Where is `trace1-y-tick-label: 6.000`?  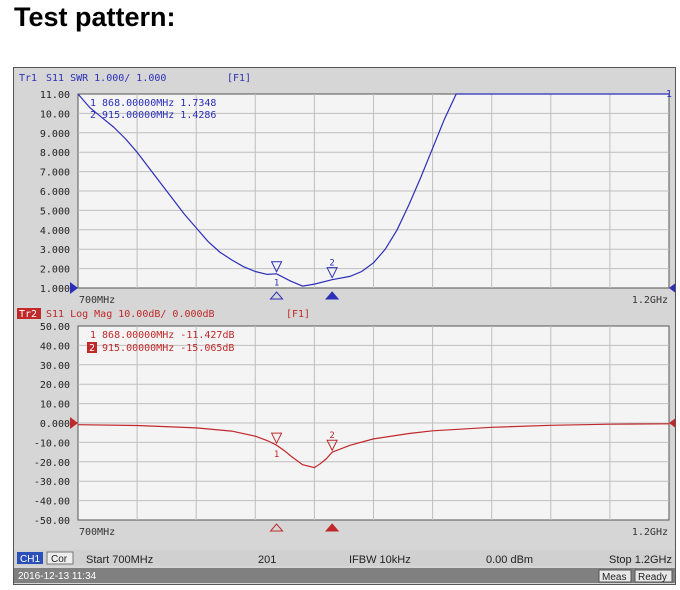
trace1-y-tick-label: 6.000 is located at coordinates (55, 192).